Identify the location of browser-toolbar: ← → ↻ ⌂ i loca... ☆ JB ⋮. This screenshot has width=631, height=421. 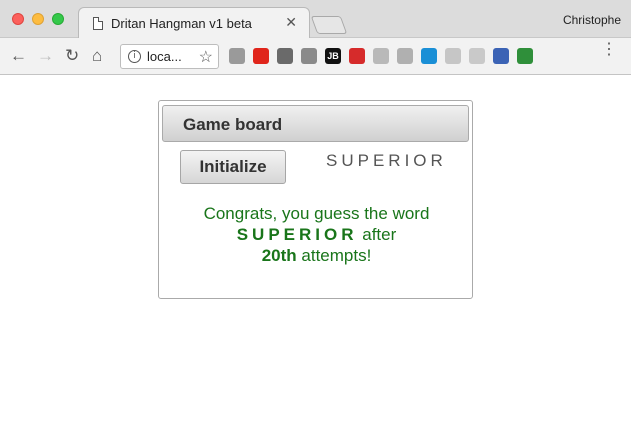
(315, 56).